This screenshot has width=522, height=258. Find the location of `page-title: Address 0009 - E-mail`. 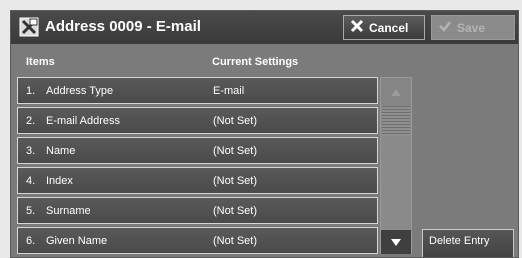

page-title: Address 0009 - E-mail is located at coordinates (123, 26).